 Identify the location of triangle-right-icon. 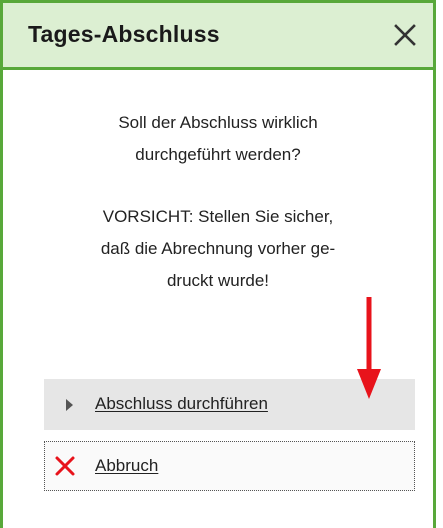
(69, 405).